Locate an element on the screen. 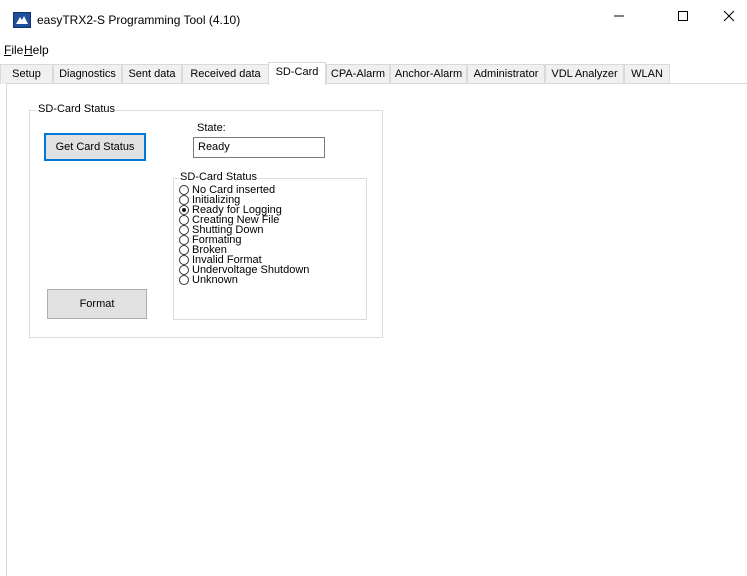 Image resolution: width=747 pixels, height=576 pixels. menu-help-accel: H is located at coordinates (28, 50).